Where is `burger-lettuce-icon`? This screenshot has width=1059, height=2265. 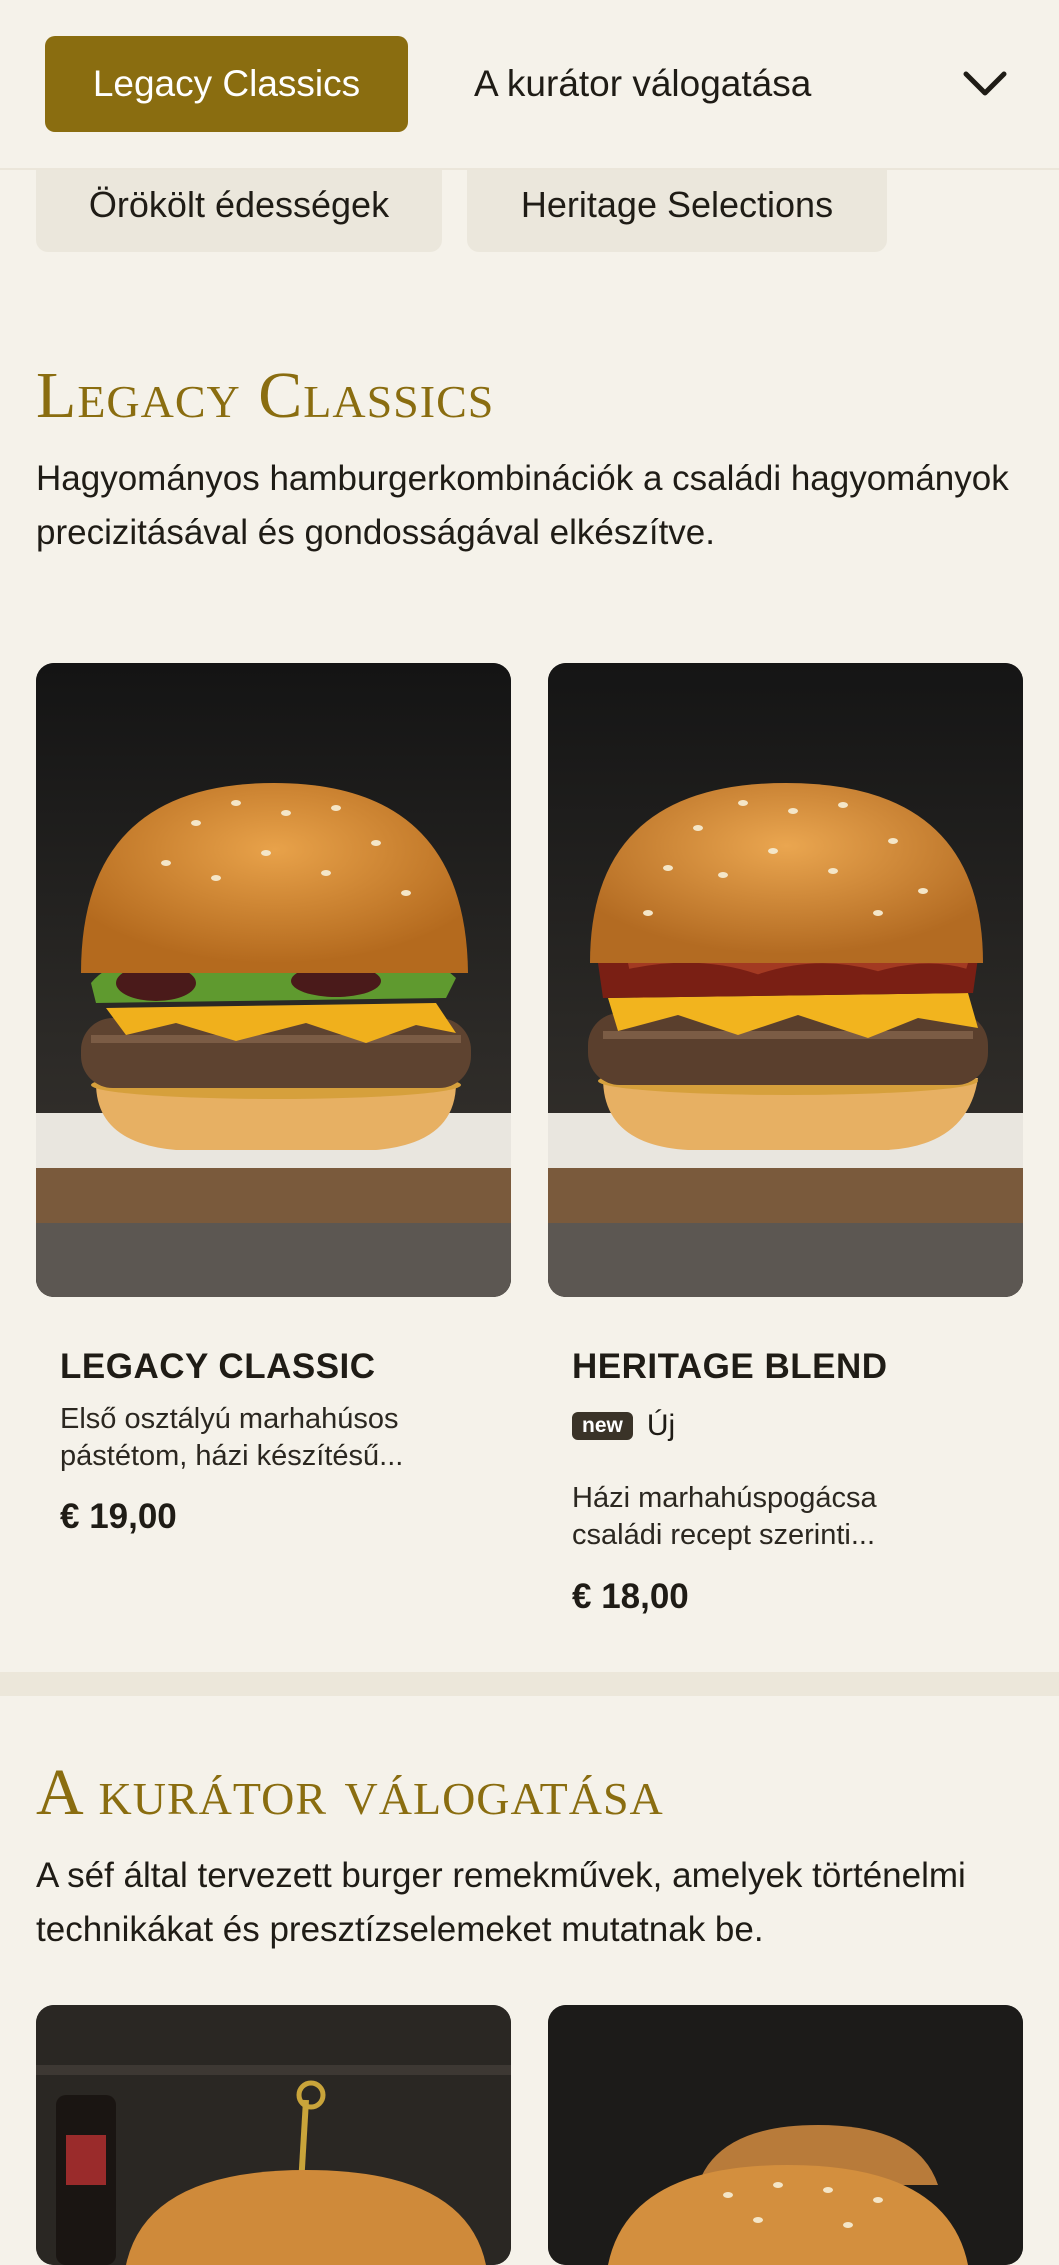
burger-lettuce-icon is located at coordinates (273, 980).